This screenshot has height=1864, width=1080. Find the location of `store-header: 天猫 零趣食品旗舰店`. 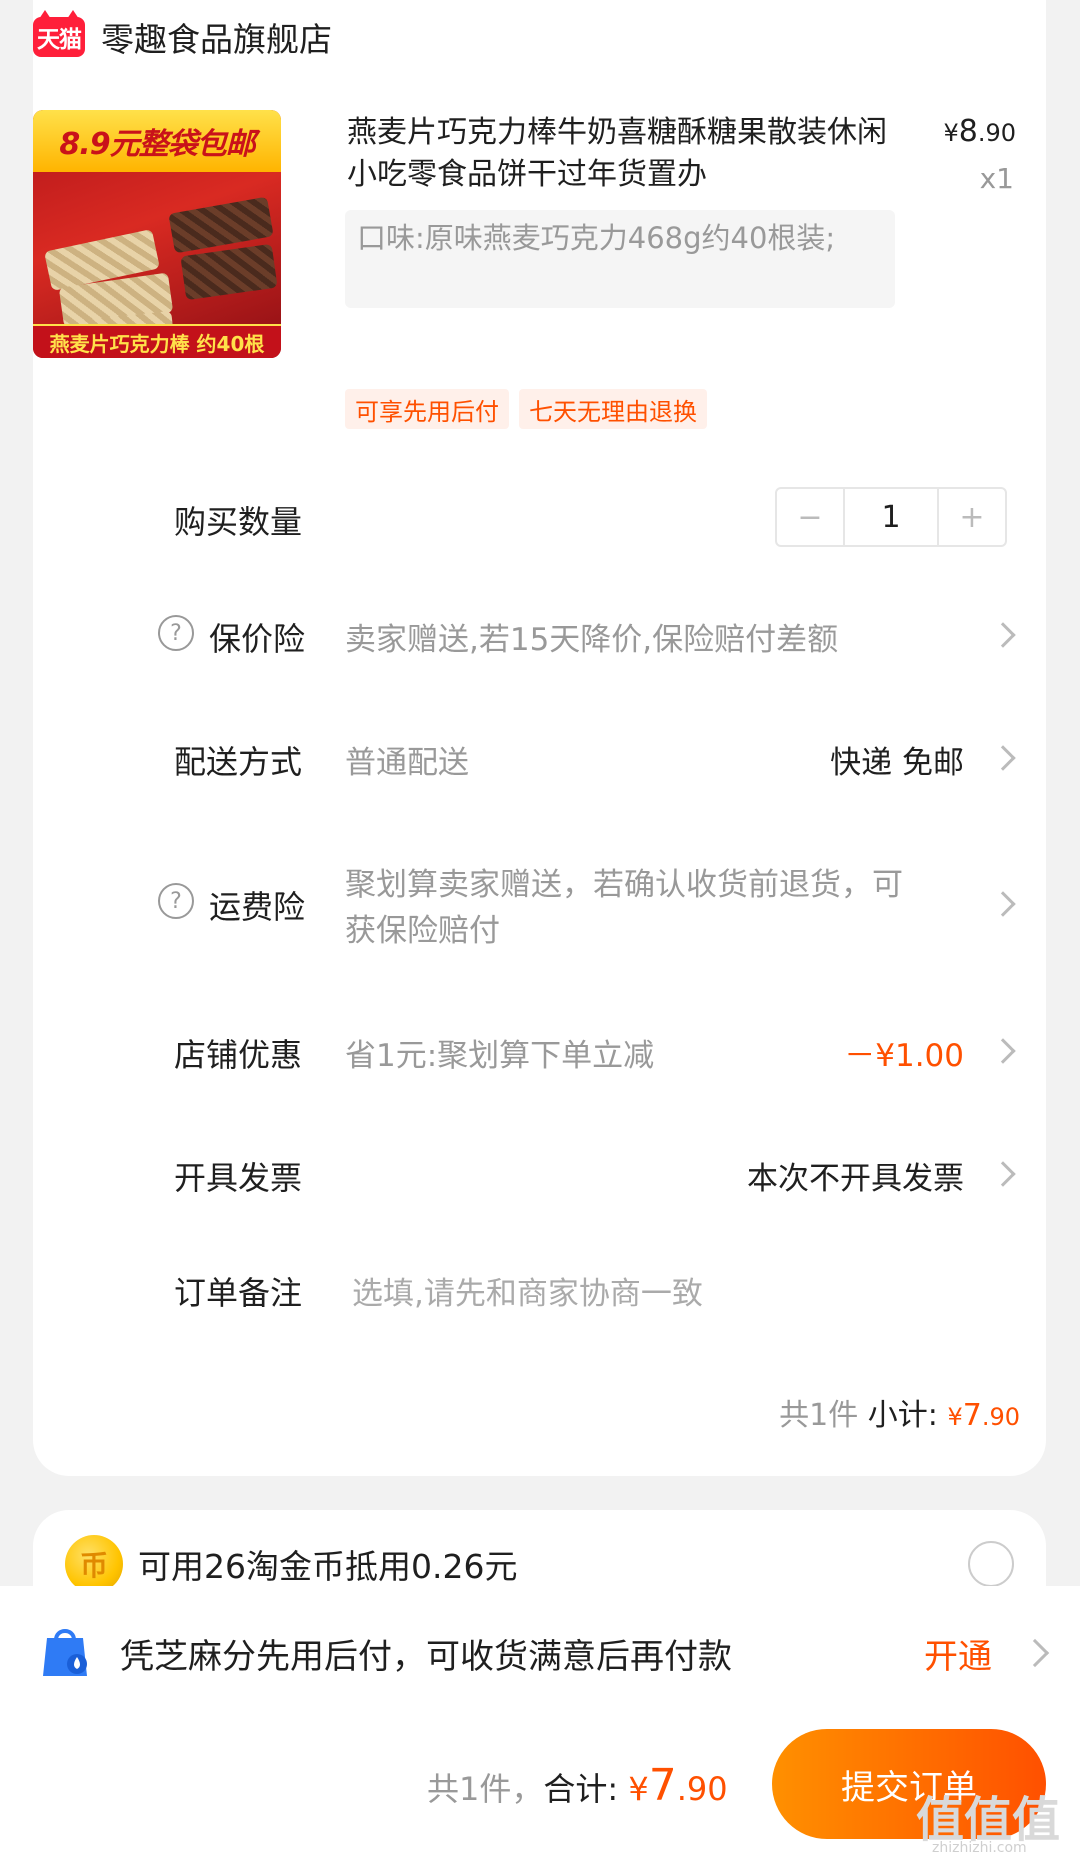

store-header: 天猫 零趣食品旗舰店 is located at coordinates (182, 35).